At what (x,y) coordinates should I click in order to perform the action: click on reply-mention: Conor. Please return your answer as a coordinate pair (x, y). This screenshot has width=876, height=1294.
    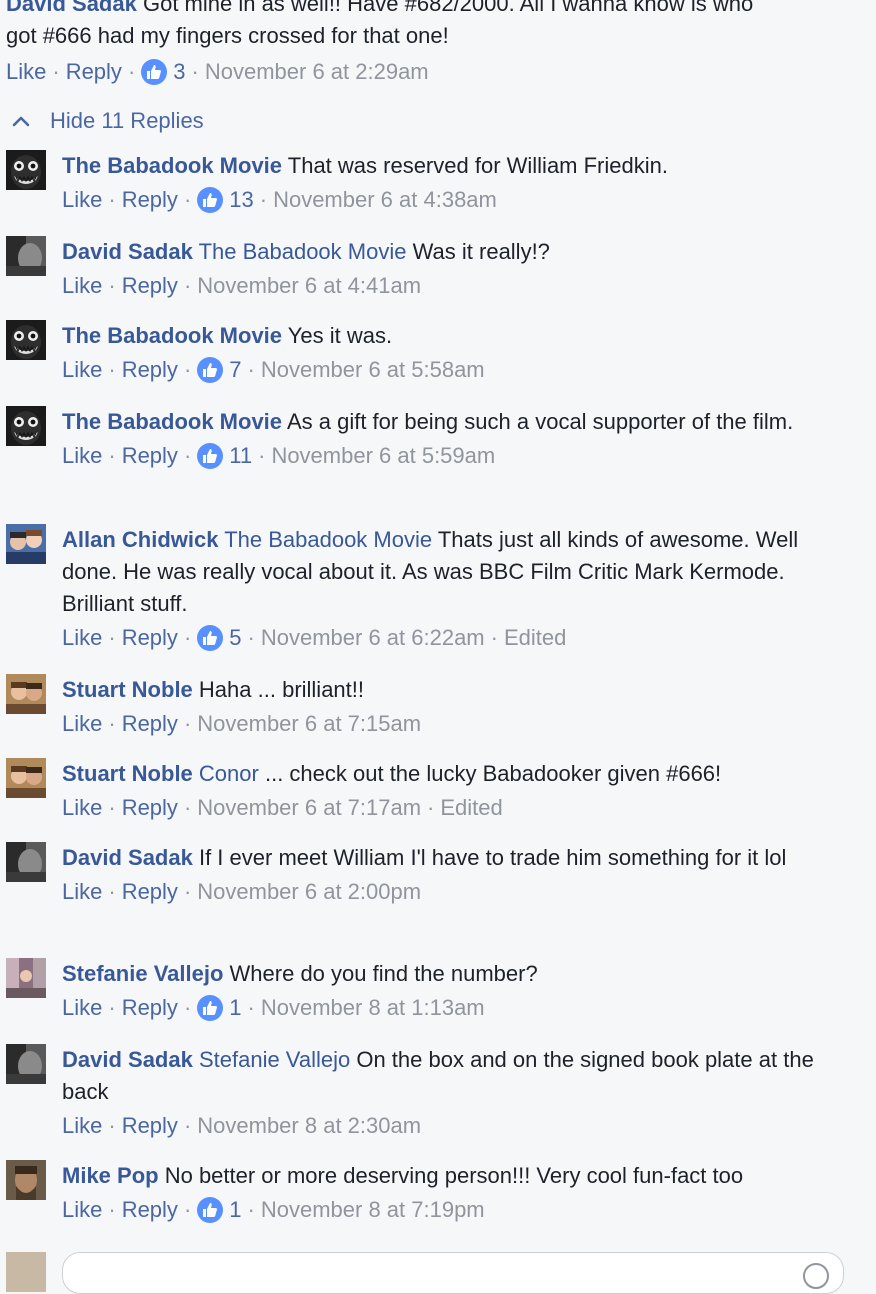
    Looking at the image, I should click on (229, 773).